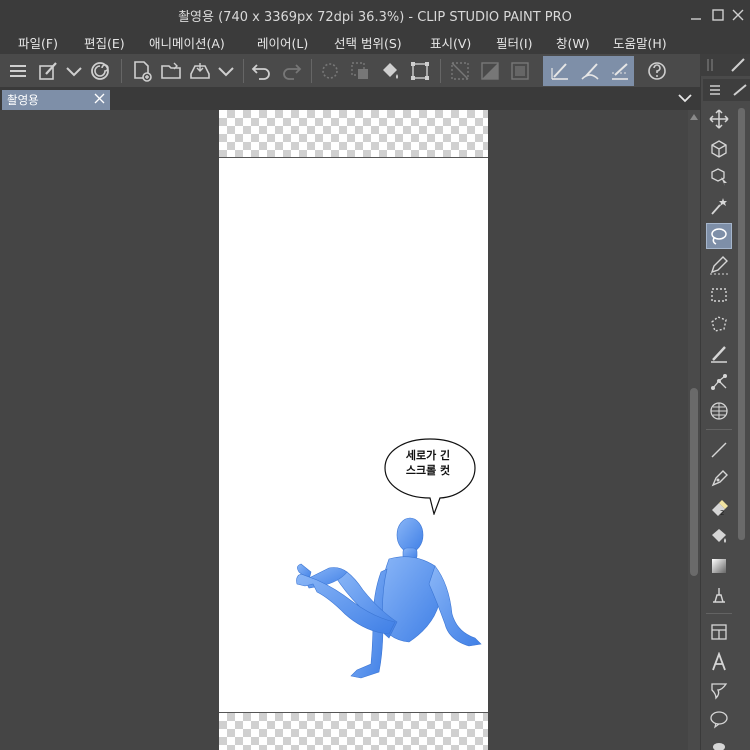 This screenshot has width=750, height=750. Describe the element at coordinates (719, 479) in the screenshot. I see `pen-tool-icon` at that location.